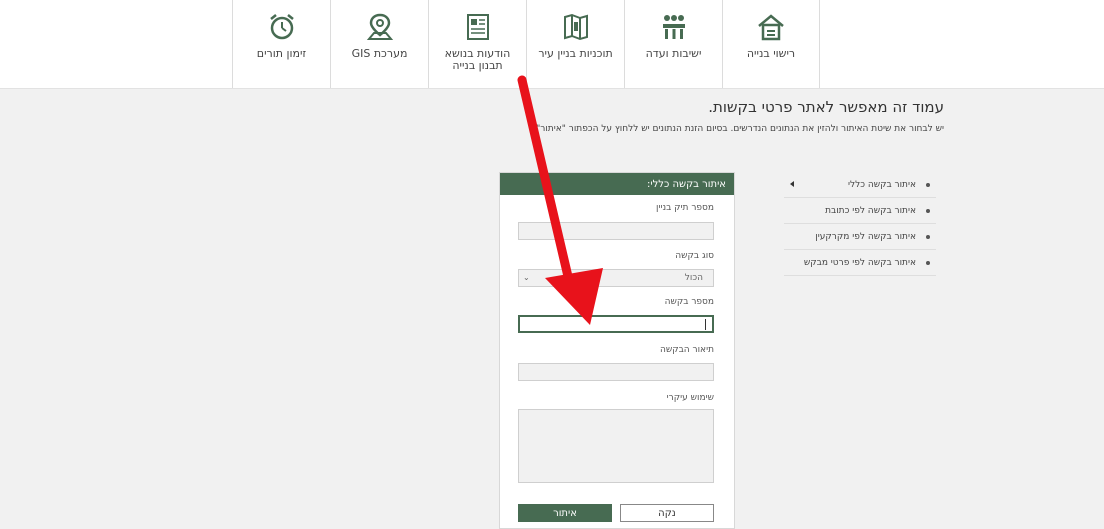 This screenshot has height=529, width=1104. What do you see at coordinates (667, 513) in the screenshot?
I see `clear-button: נקה` at bounding box center [667, 513].